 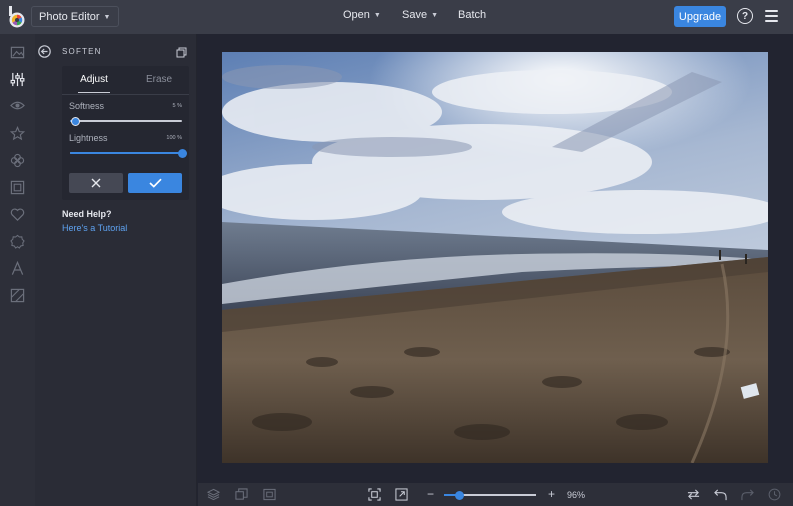 What do you see at coordinates (700, 16) in the screenshot?
I see `upgrade-button: Upgrade` at bounding box center [700, 16].